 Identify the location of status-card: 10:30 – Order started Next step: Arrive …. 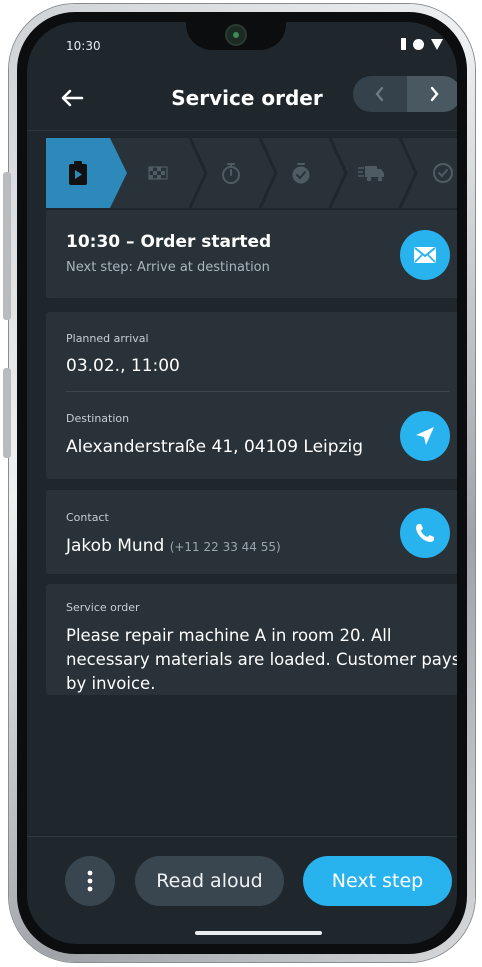
(251, 254).